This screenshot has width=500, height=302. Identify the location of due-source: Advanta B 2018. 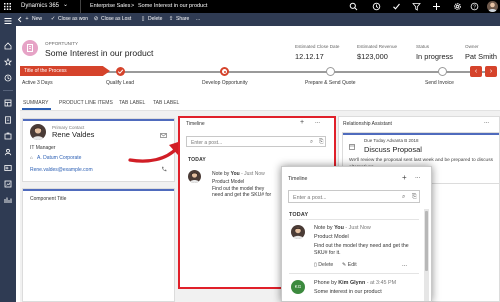
(402, 140).